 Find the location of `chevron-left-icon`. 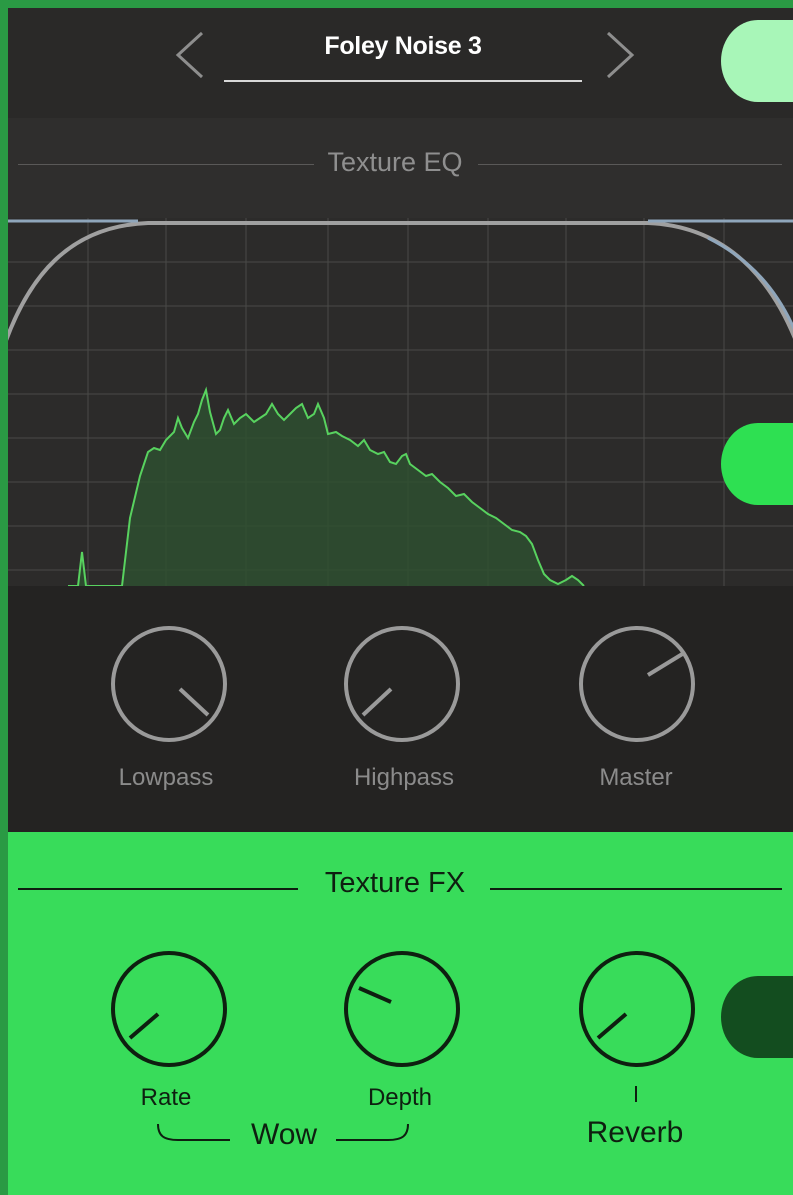

chevron-left-icon is located at coordinates (190, 55).